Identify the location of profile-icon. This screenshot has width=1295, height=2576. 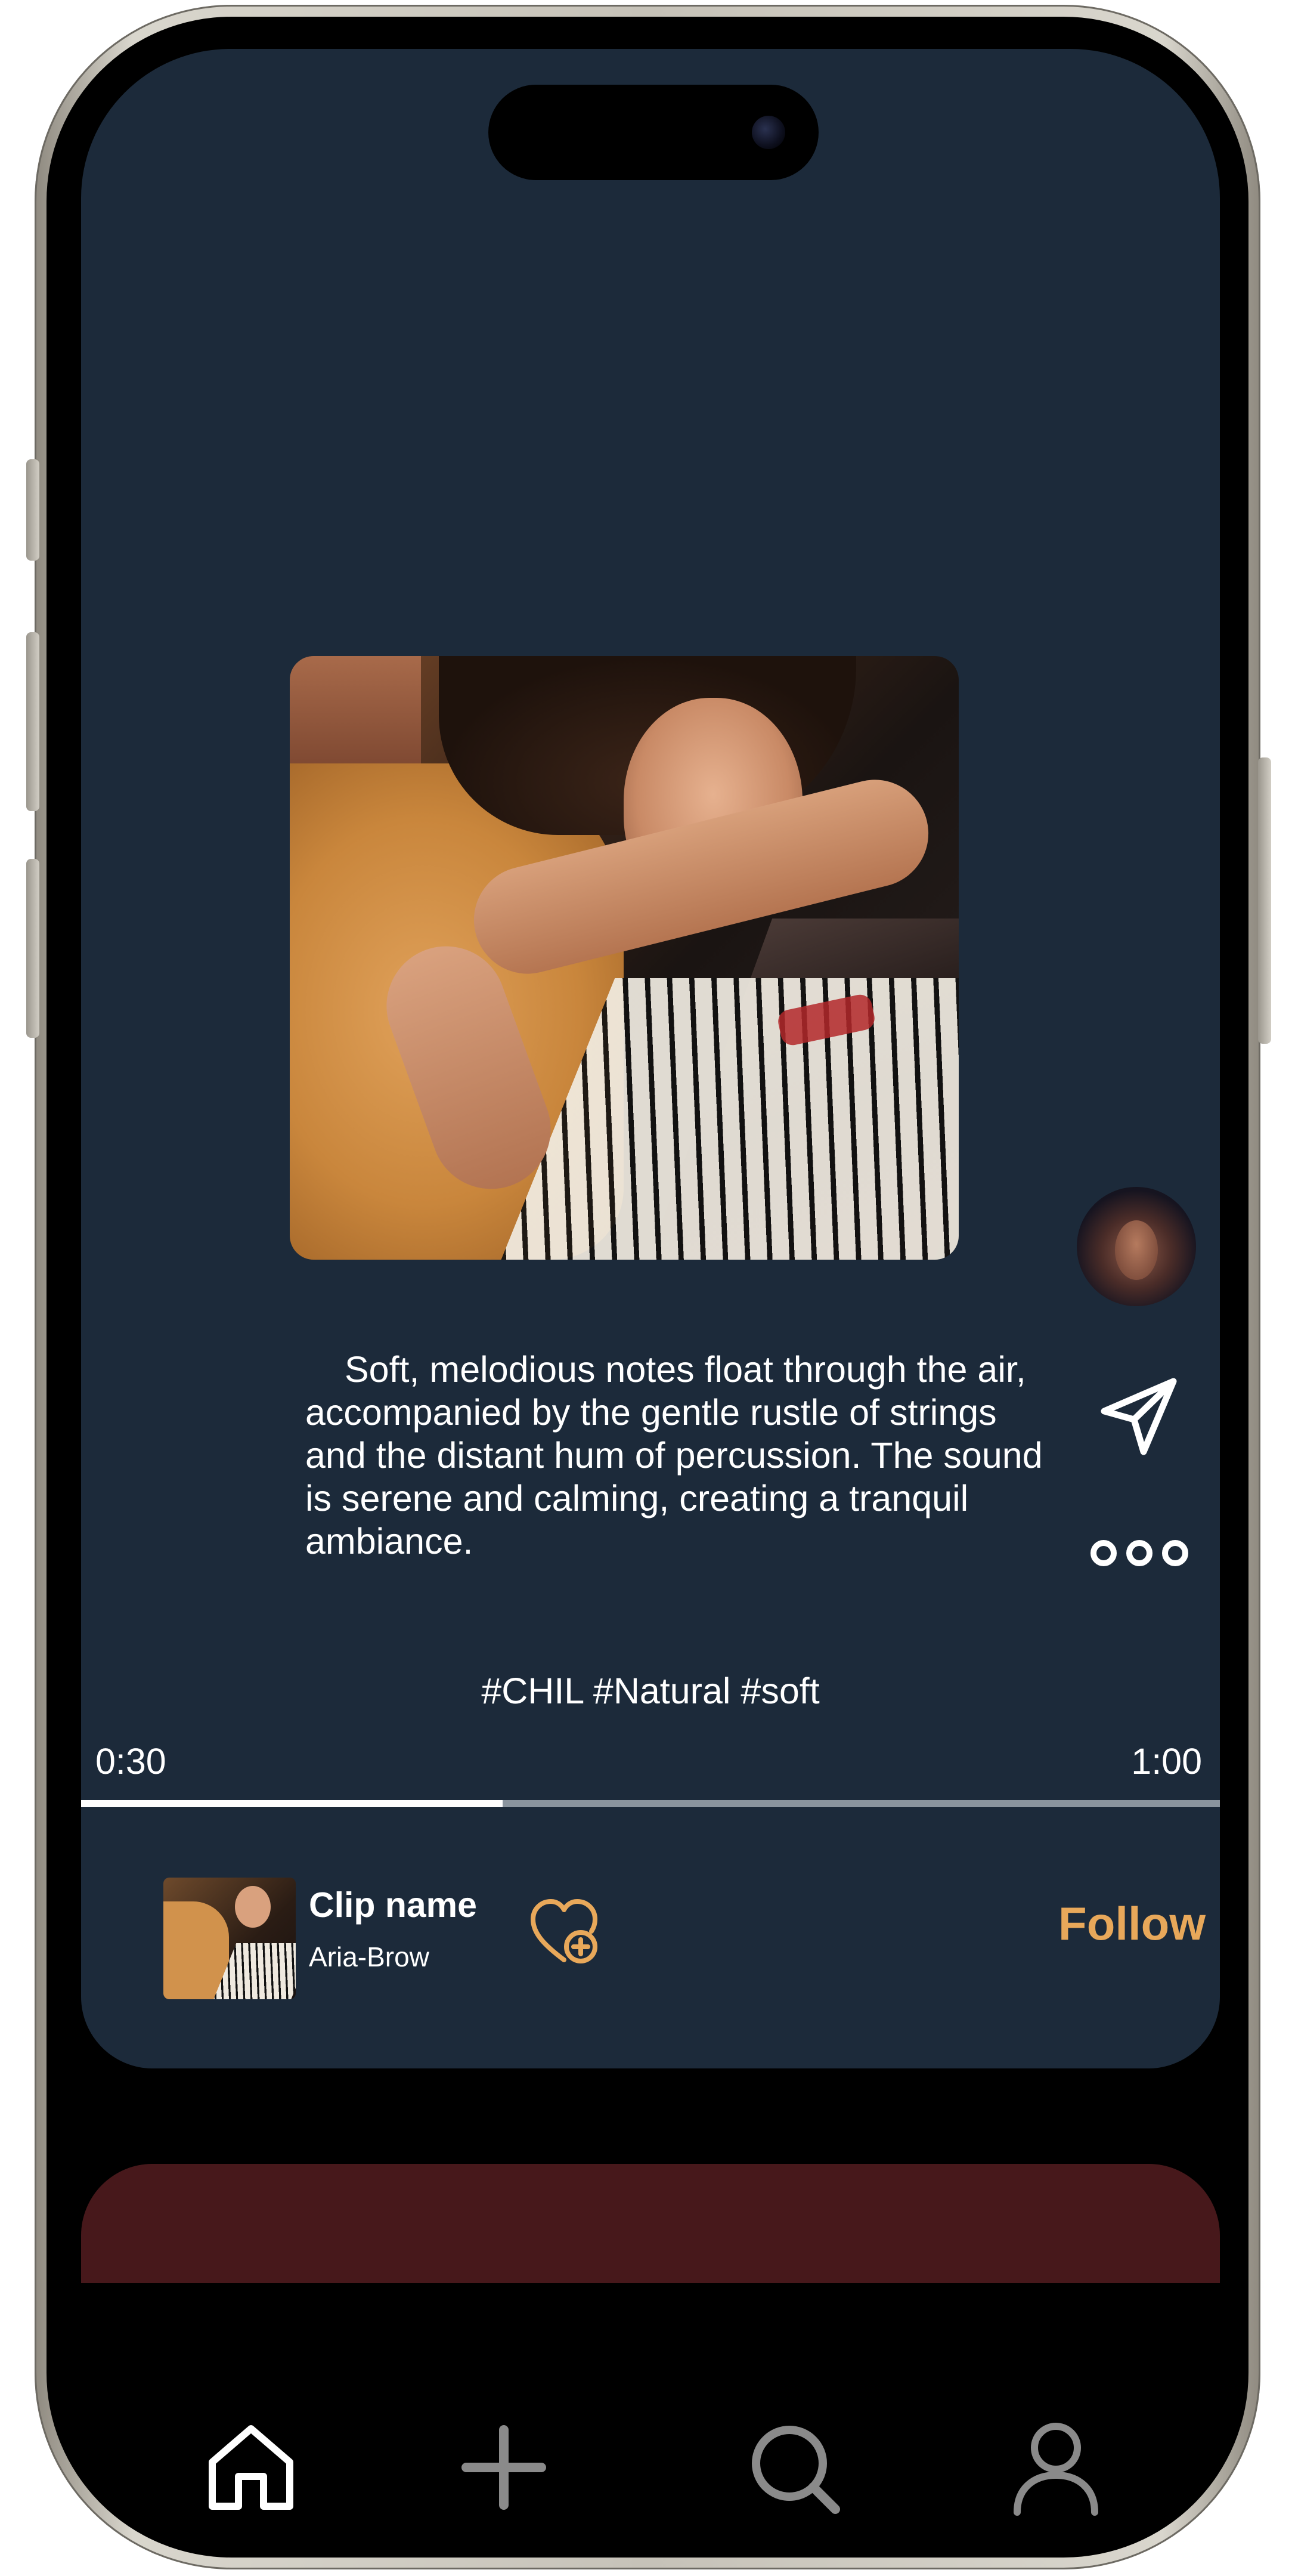
(1056, 2469).